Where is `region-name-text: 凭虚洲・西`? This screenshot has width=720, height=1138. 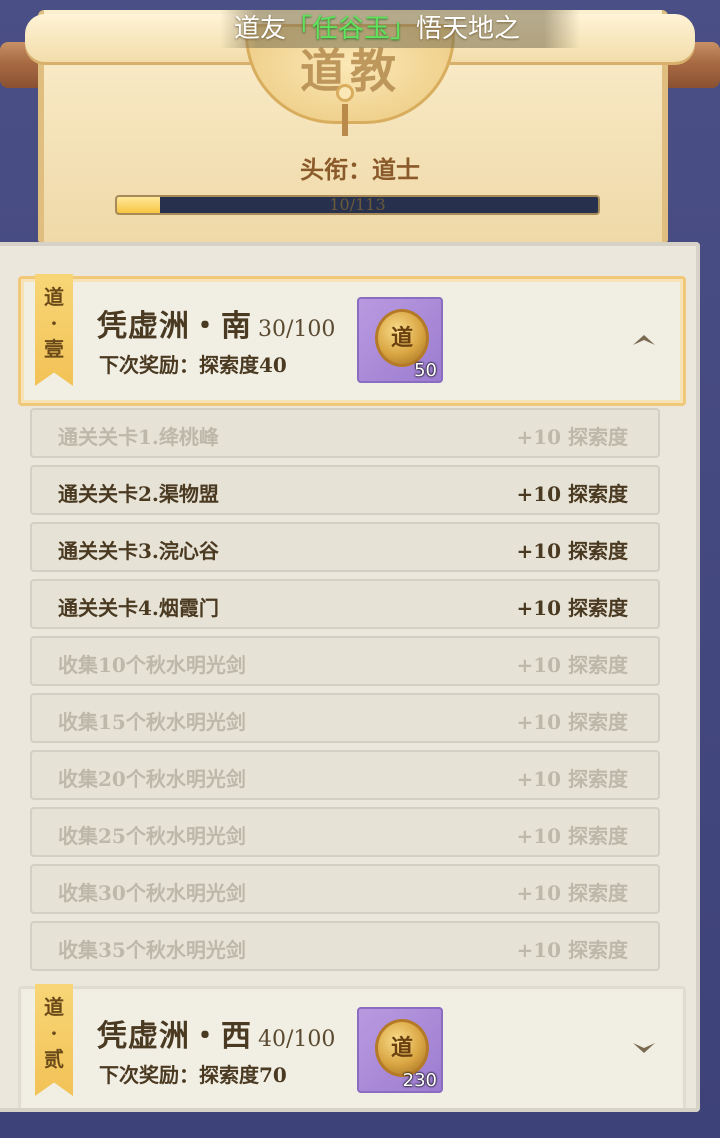
region-name-text: 凭虚洲・西 is located at coordinates (174, 1036).